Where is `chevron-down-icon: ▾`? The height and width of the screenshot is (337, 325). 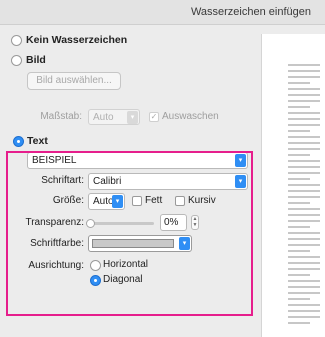 chevron-down-icon: ▾ is located at coordinates (132, 117).